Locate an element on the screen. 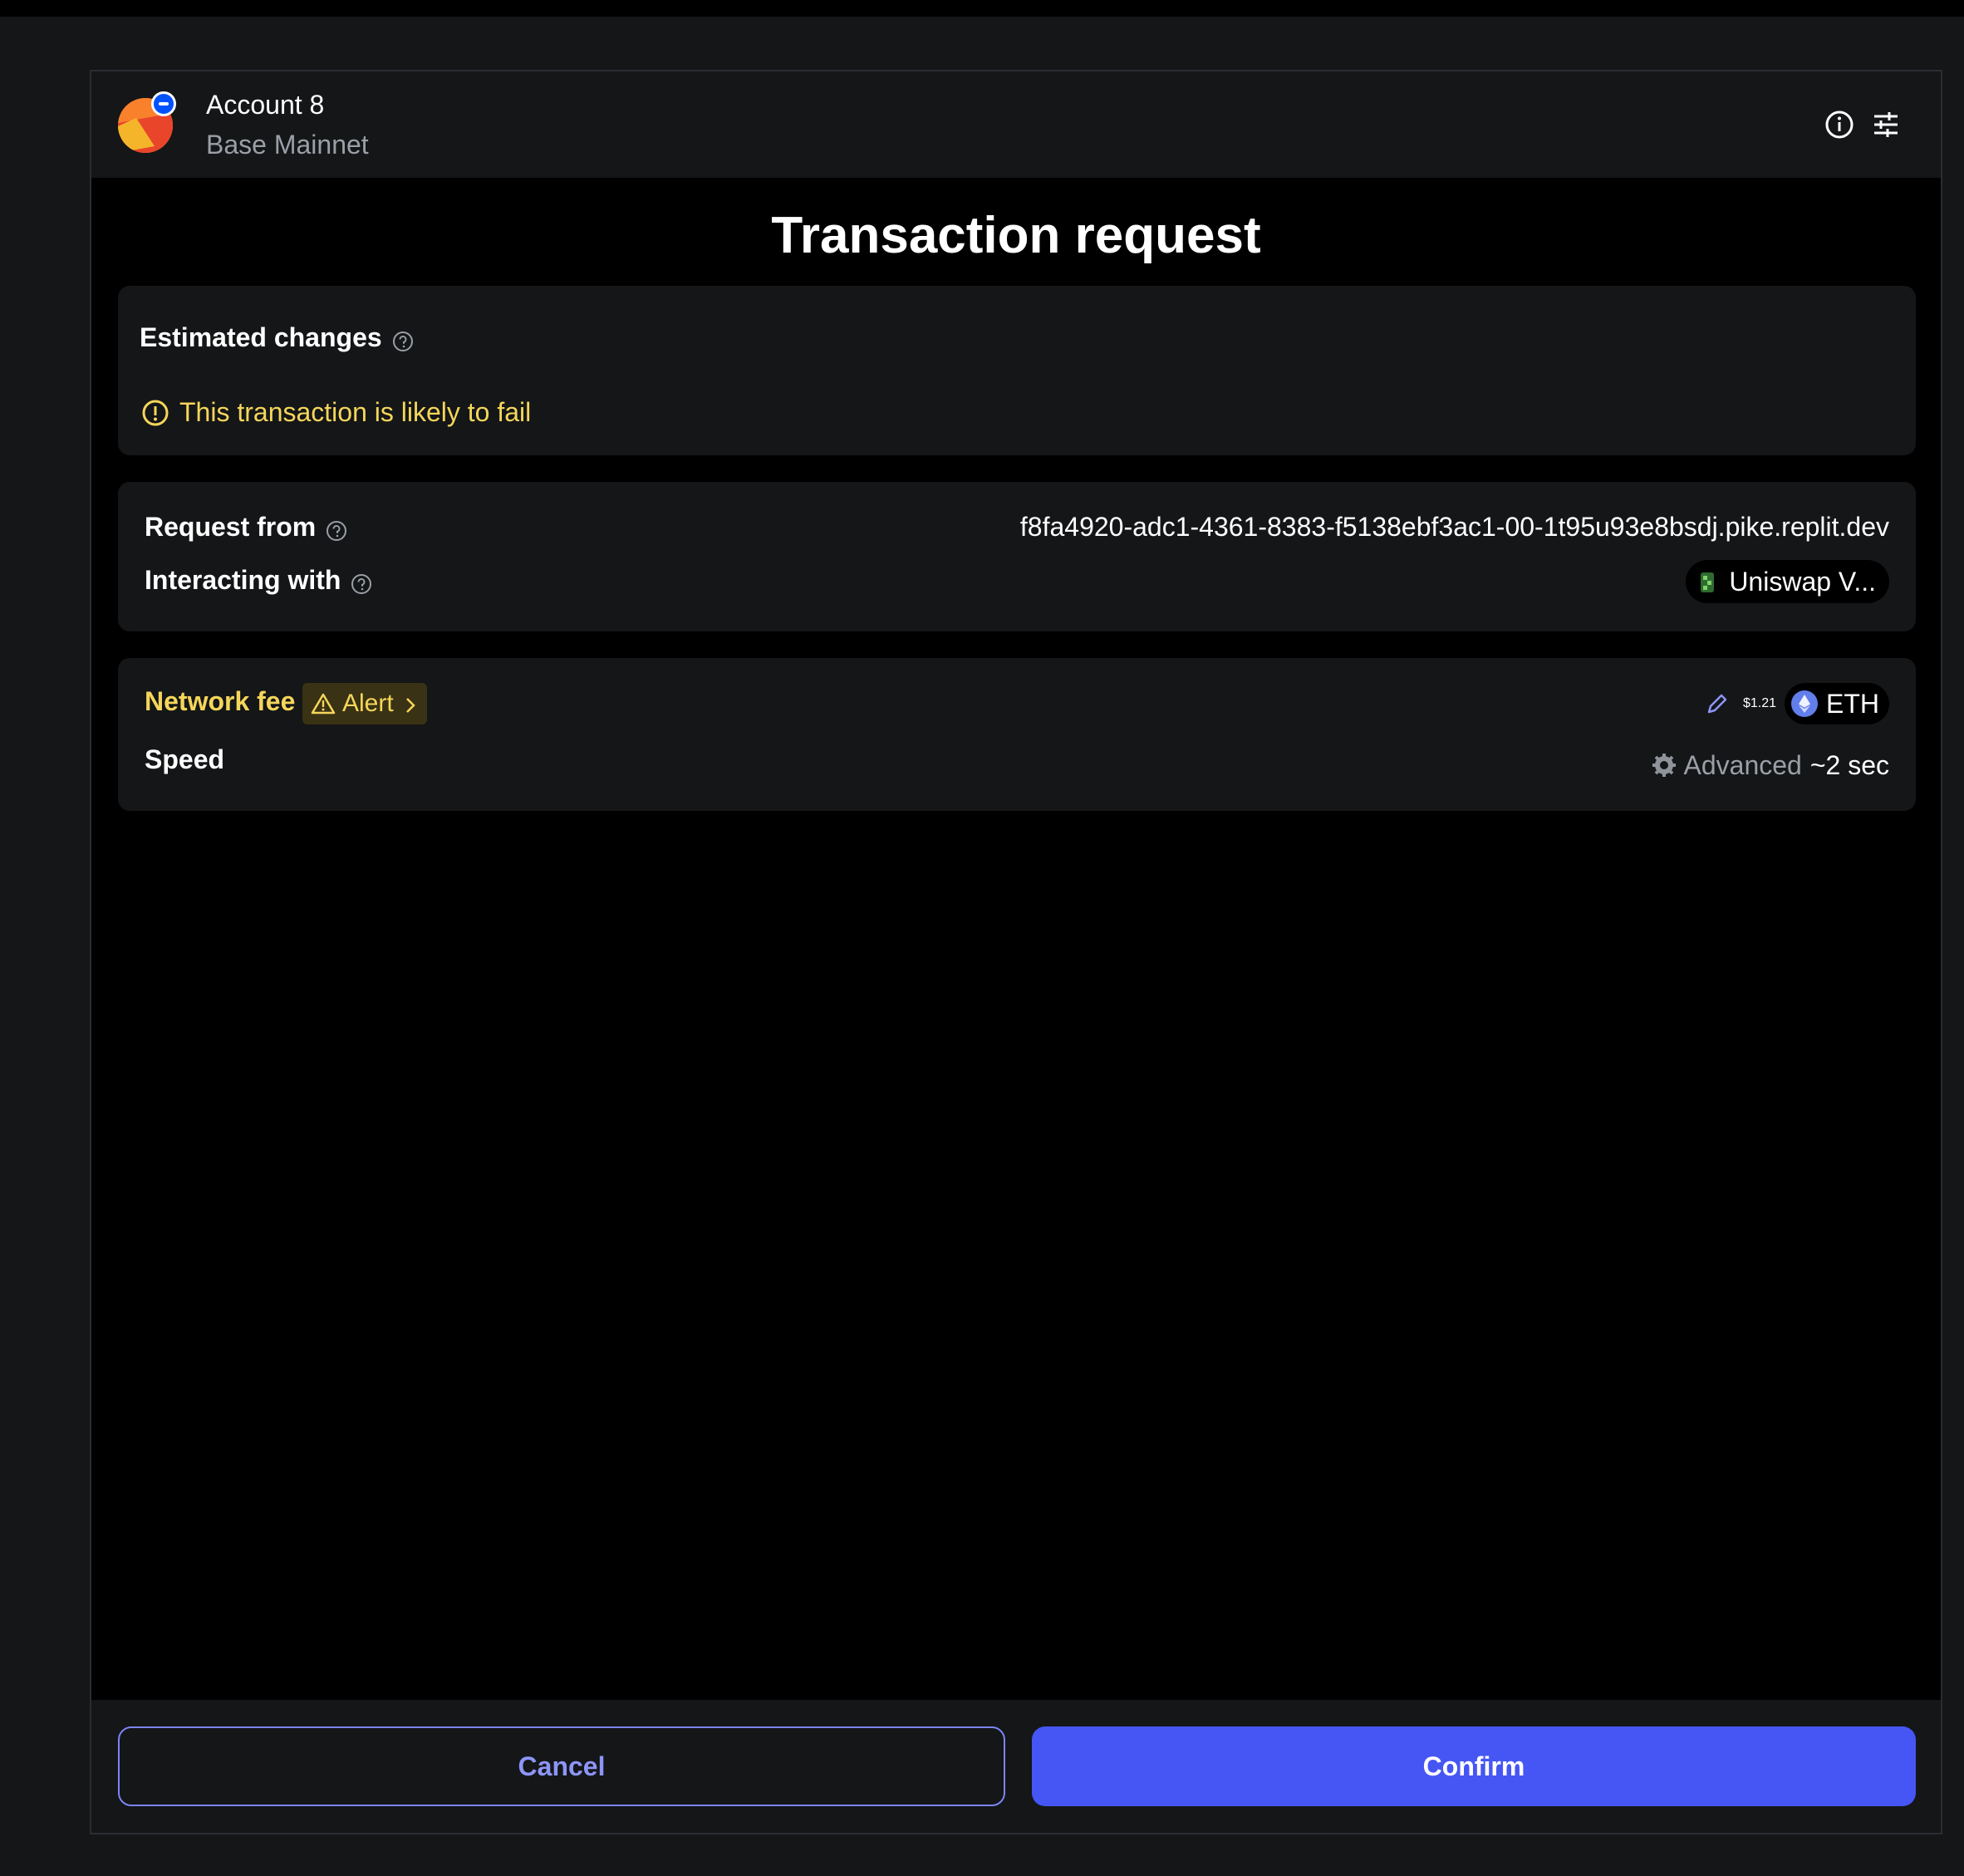  chevron-right-icon is located at coordinates (410, 704).